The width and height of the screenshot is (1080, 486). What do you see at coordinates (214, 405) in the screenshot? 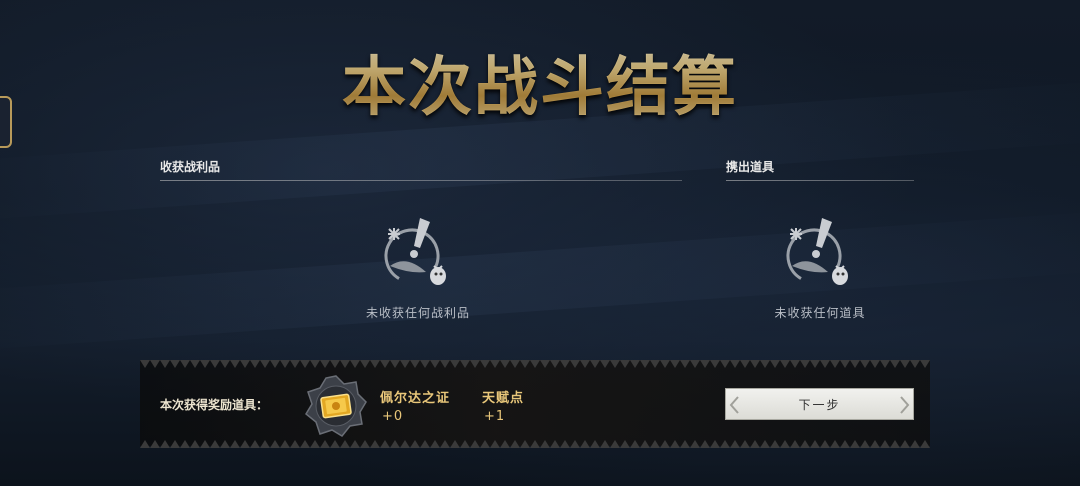
I see `reward-label: 本次获得奖励道具：` at bounding box center [214, 405].